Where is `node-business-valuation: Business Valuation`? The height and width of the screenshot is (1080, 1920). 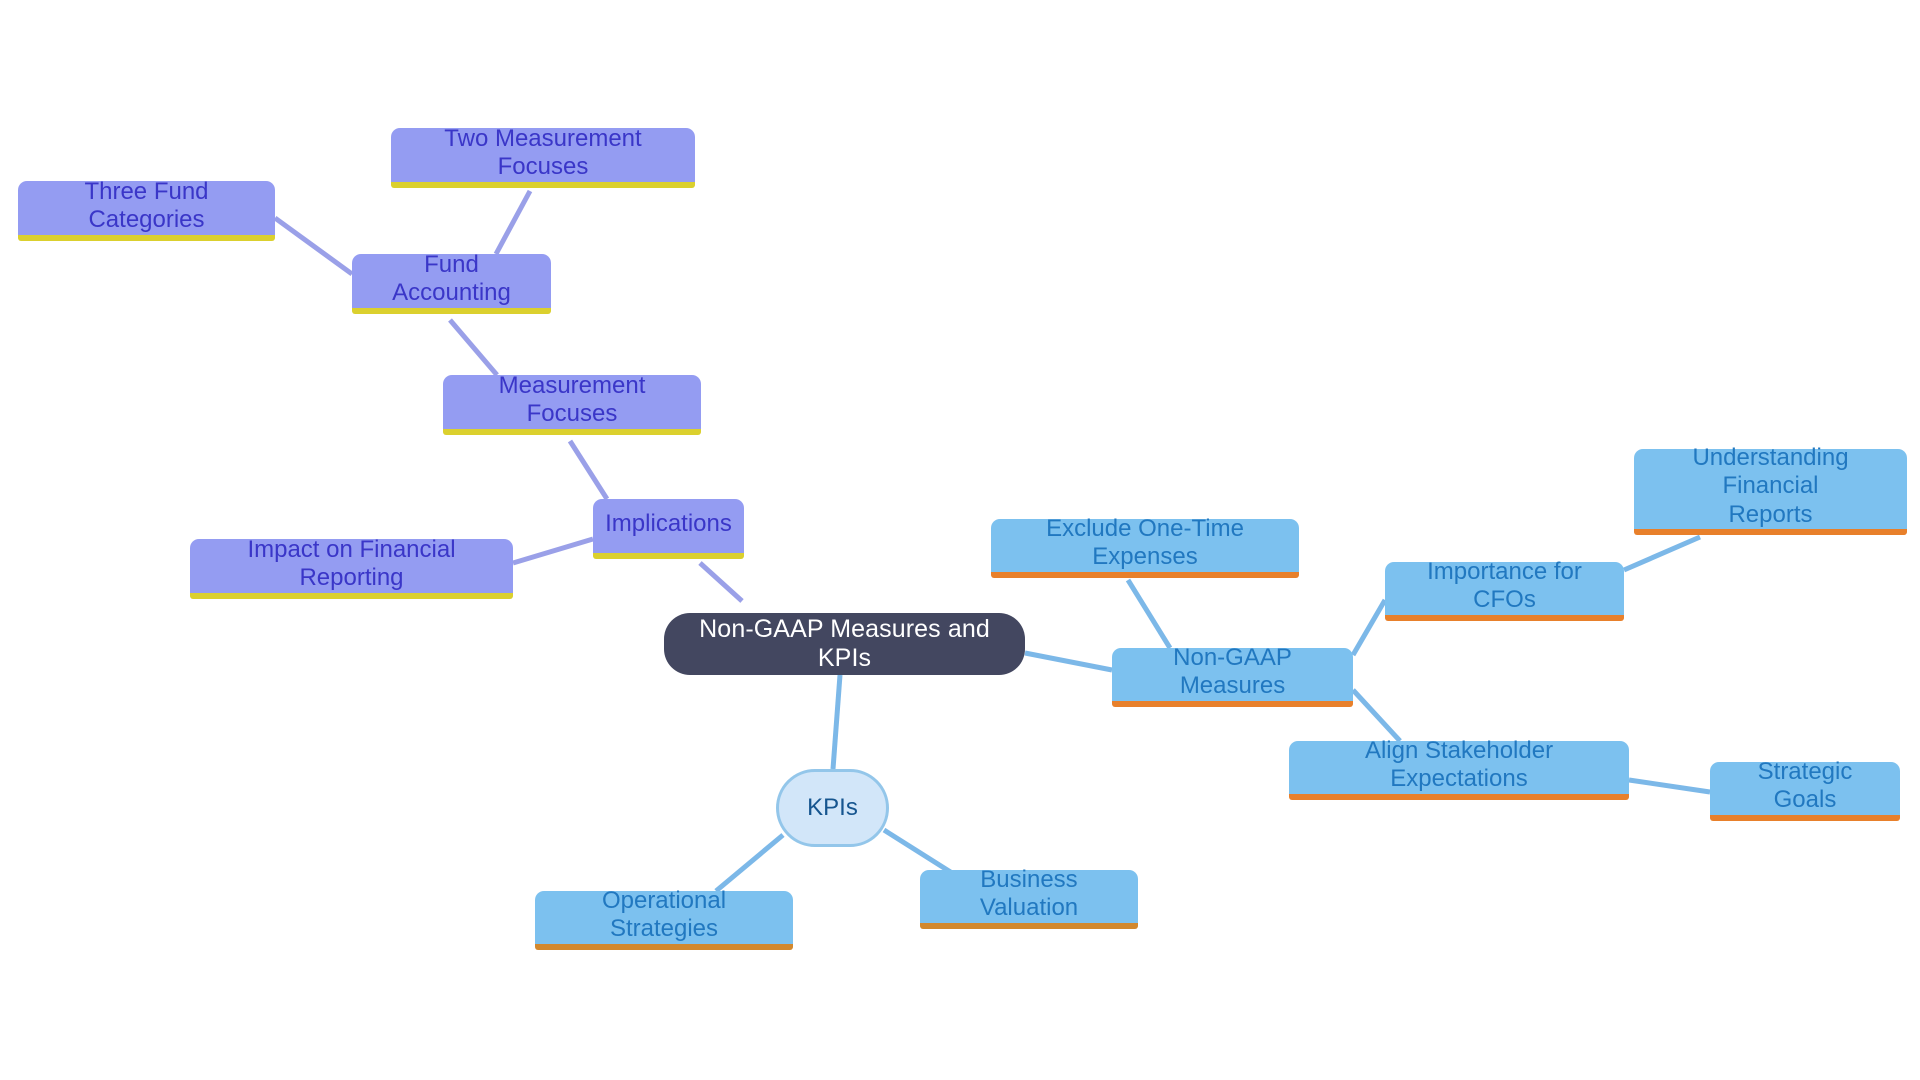
node-business-valuation: Business Valuation is located at coordinates (1029, 897).